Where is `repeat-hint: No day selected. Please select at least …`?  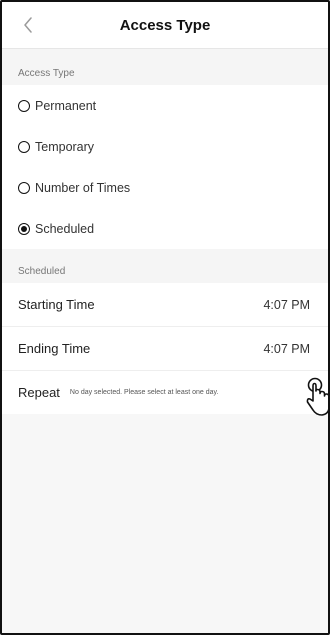 repeat-hint: No day selected. Please select at least … is located at coordinates (144, 392).